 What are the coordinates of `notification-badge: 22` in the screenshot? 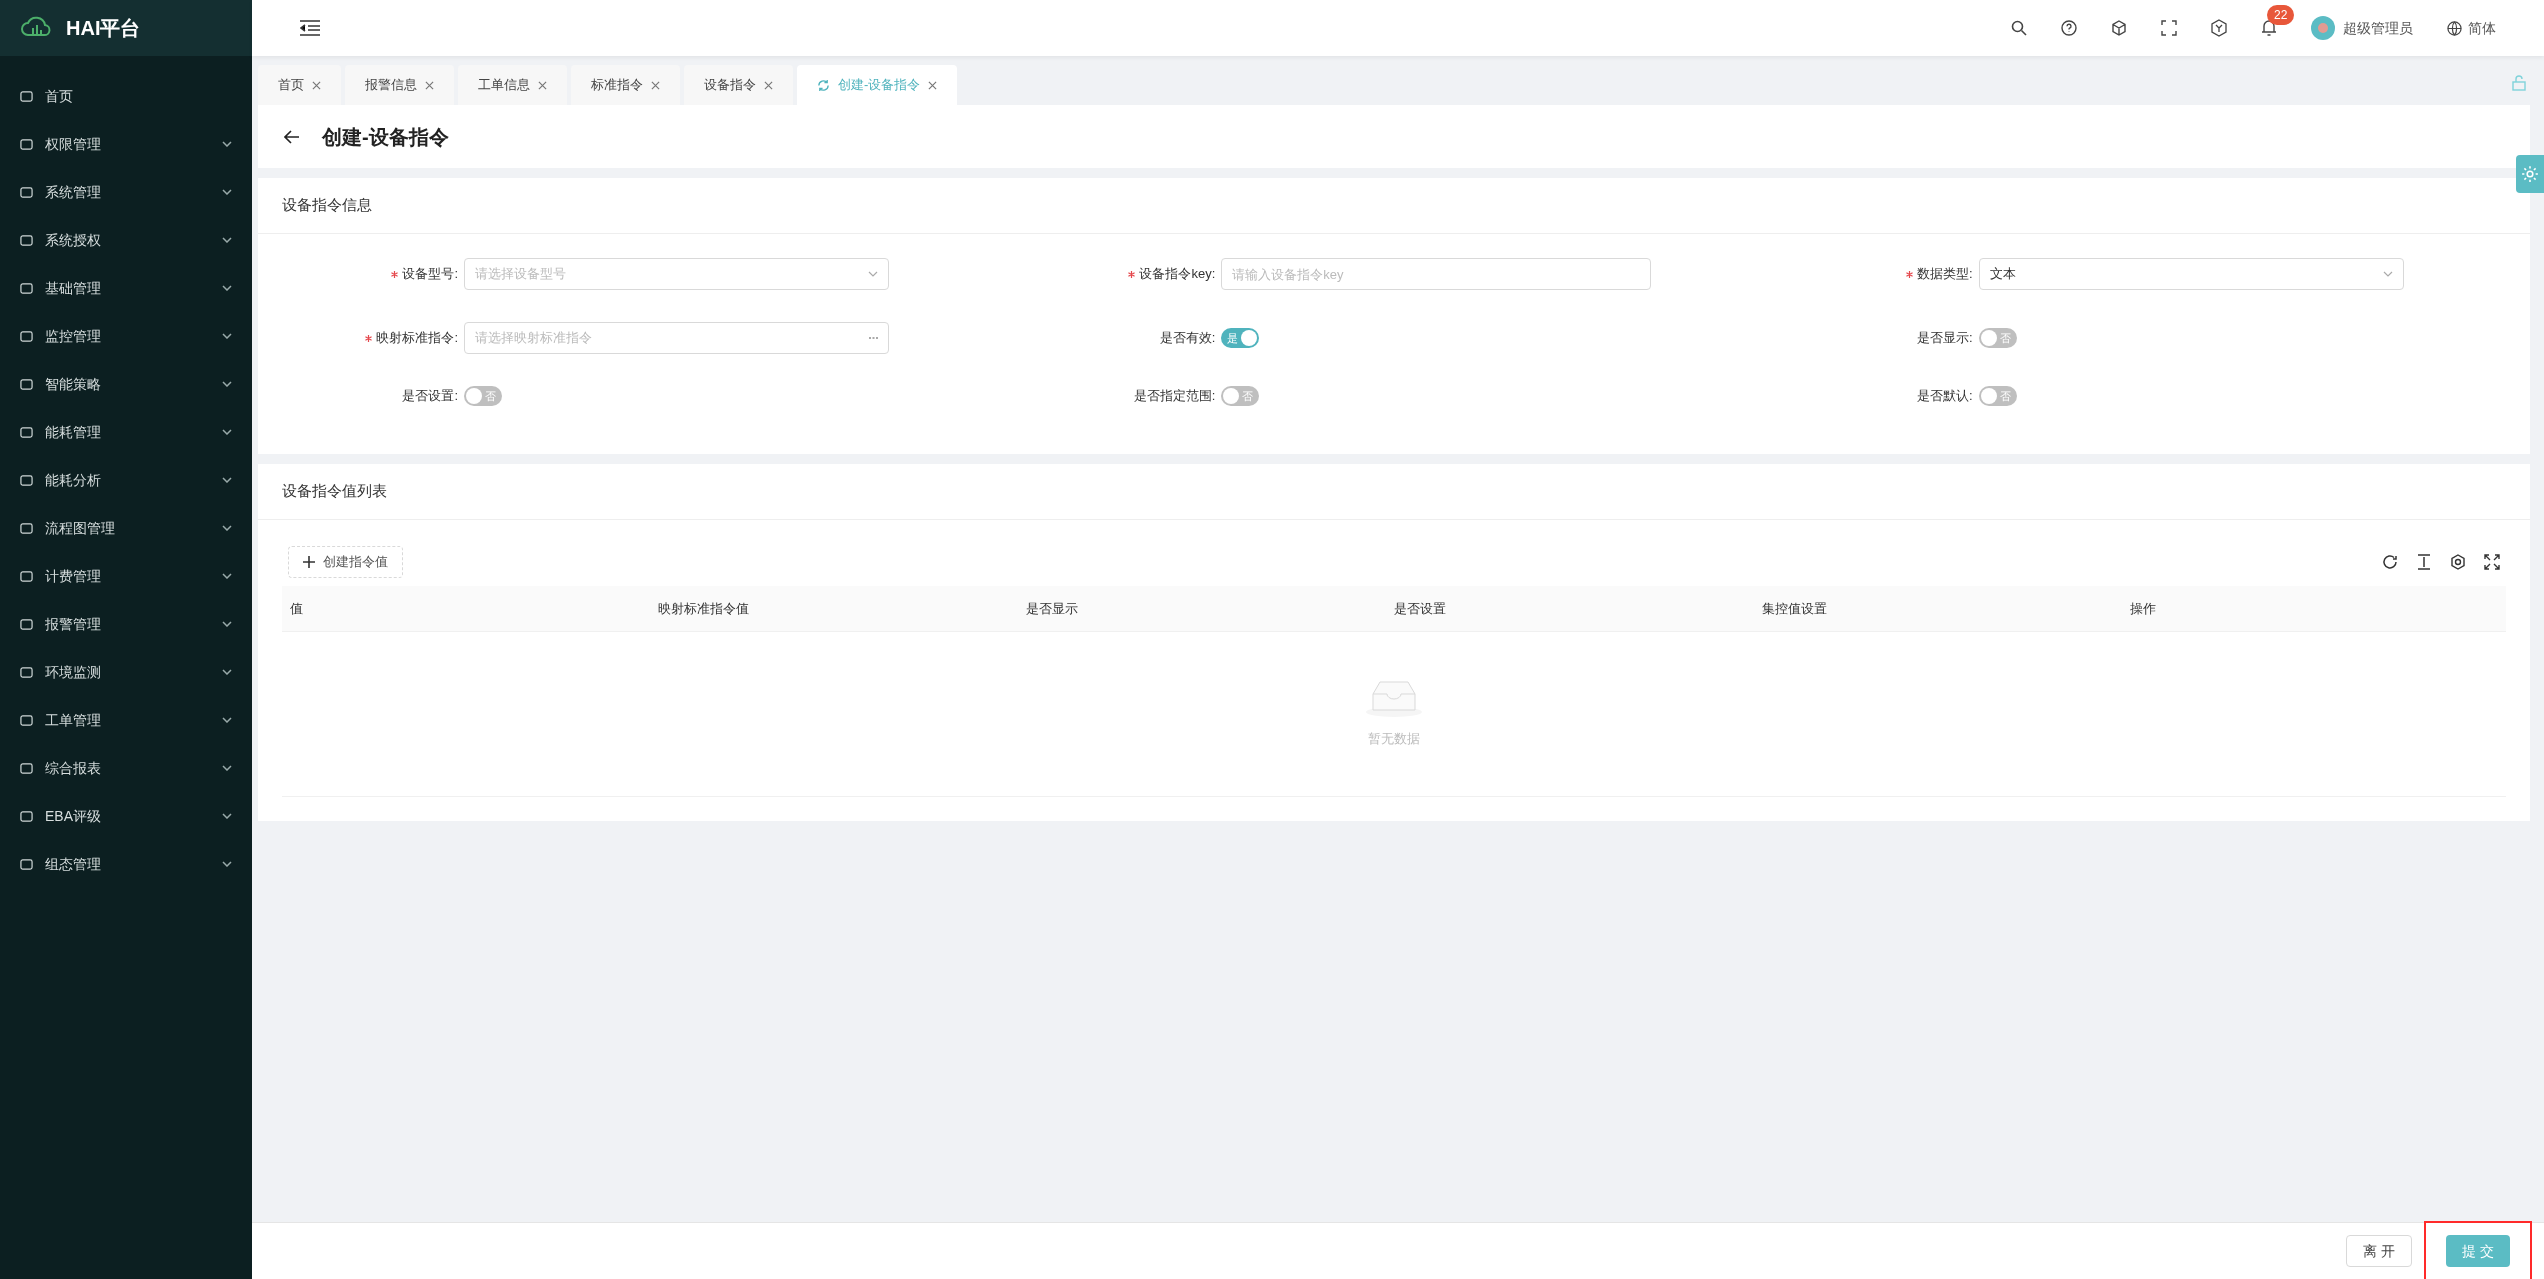 It's located at (2281, 15).